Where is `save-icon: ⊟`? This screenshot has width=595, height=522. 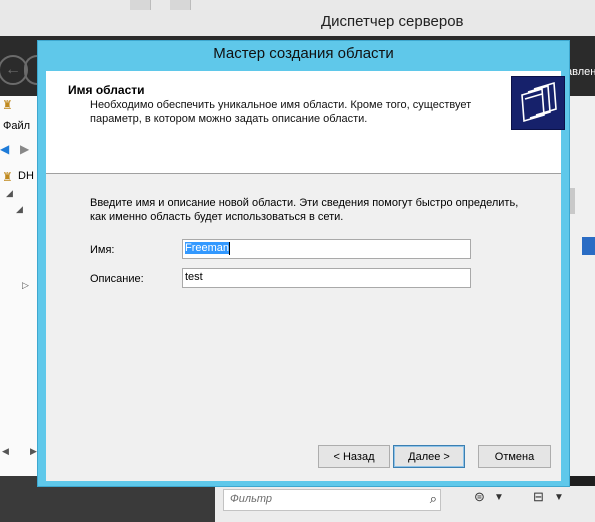
save-icon: ⊟ is located at coordinates (538, 497).